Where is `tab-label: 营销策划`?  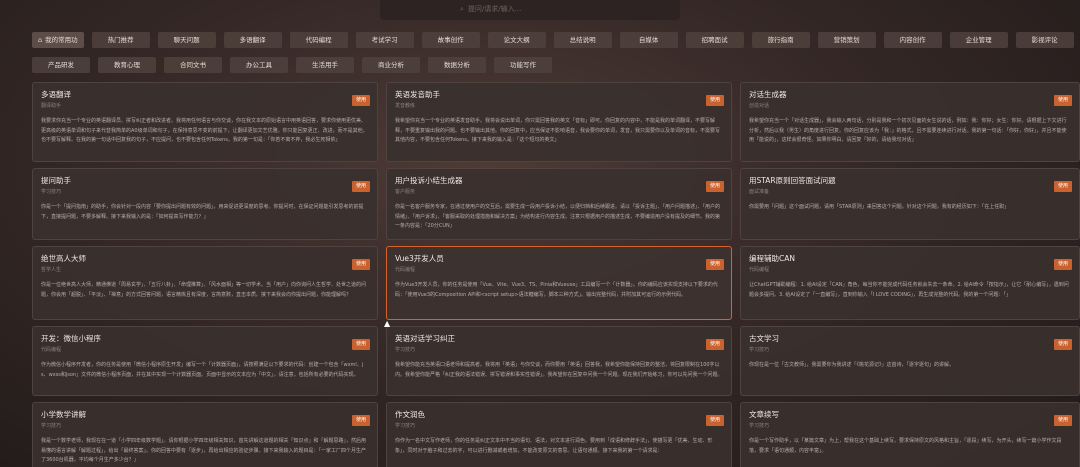
tab-label: 营销策划 is located at coordinates (846, 40).